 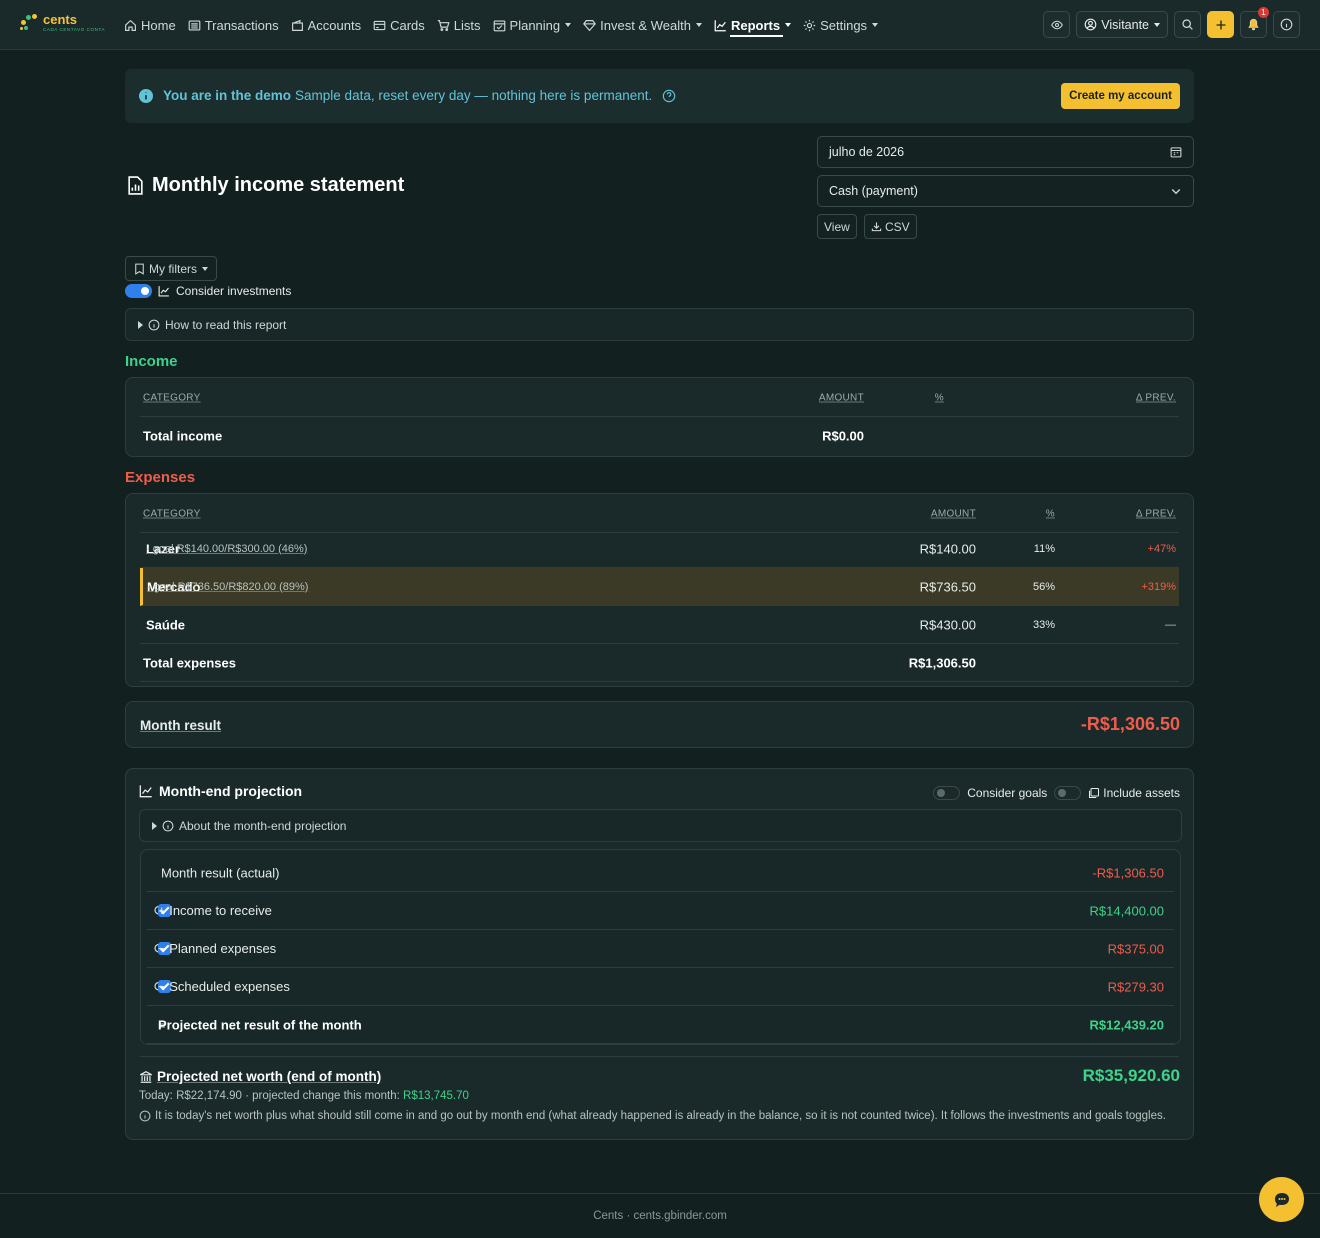 I want to click on divider, so click(x=659, y=1056).